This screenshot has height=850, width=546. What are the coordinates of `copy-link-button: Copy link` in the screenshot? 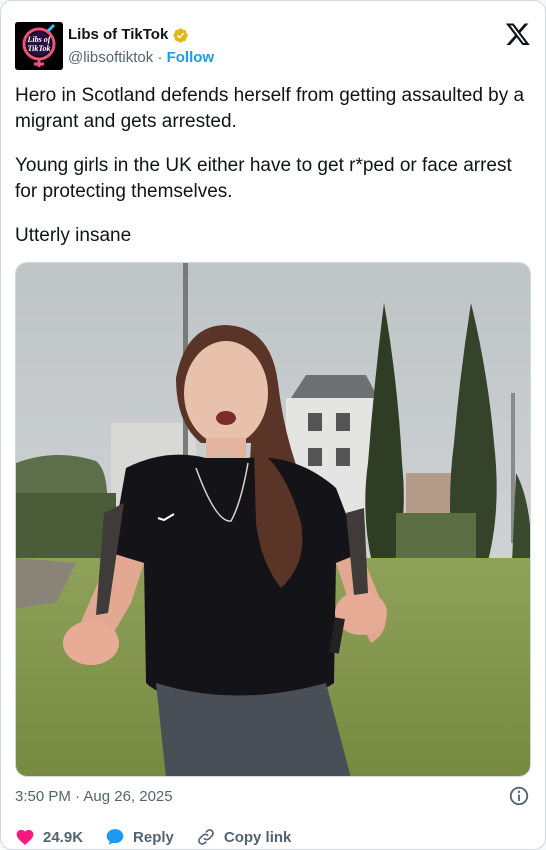 It's located at (244, 837).